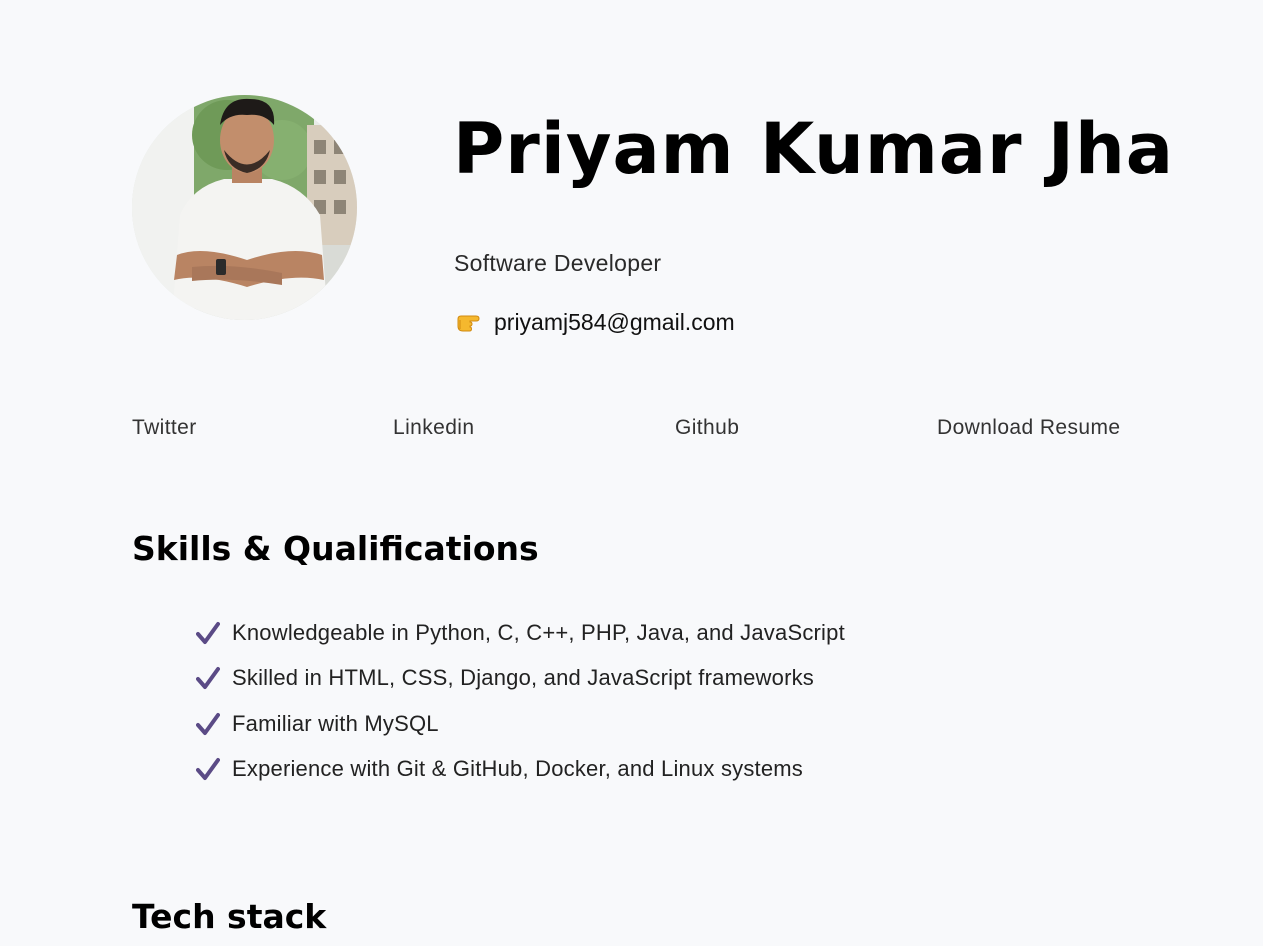 The width and height of the screenshot is (1263, 946). Describe the element at coordinates (229, 916) in the screenshot. I see `tech-stack-section-title: Tech stack` at that location.